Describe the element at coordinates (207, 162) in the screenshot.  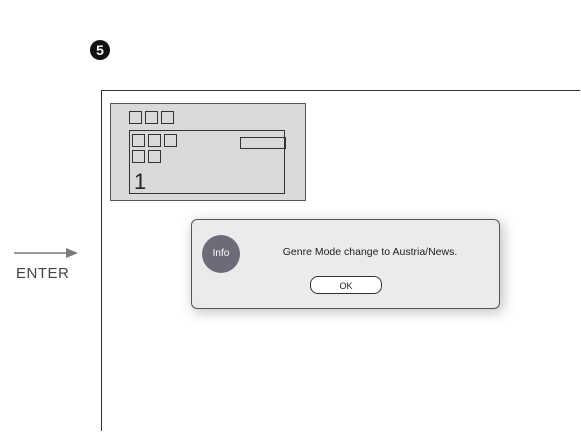
I see `inner-display: 1` at that location.